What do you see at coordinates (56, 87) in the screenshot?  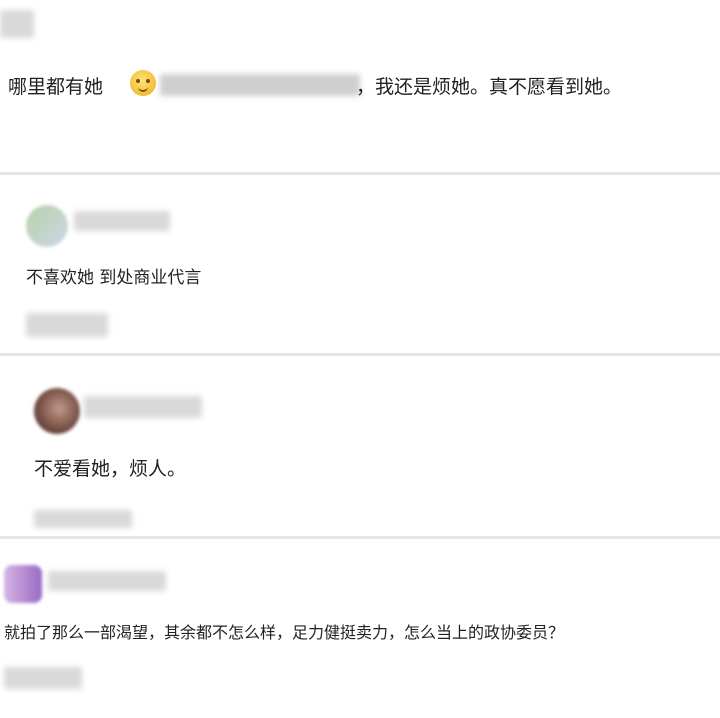 I see `comment-text-part1: 哪里都有她` at bounding box center [56, 87].